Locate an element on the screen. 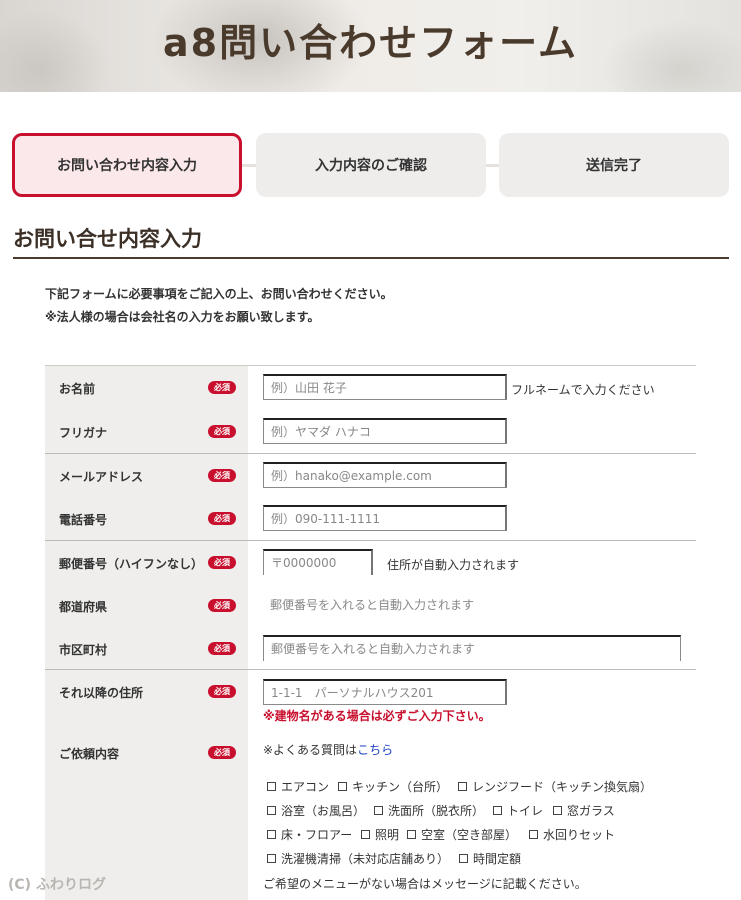 Image resolution: width=741 pixels, height=900 pixels. step-input: お問い合わせ内容入力 is located at coordinates (127, 165).